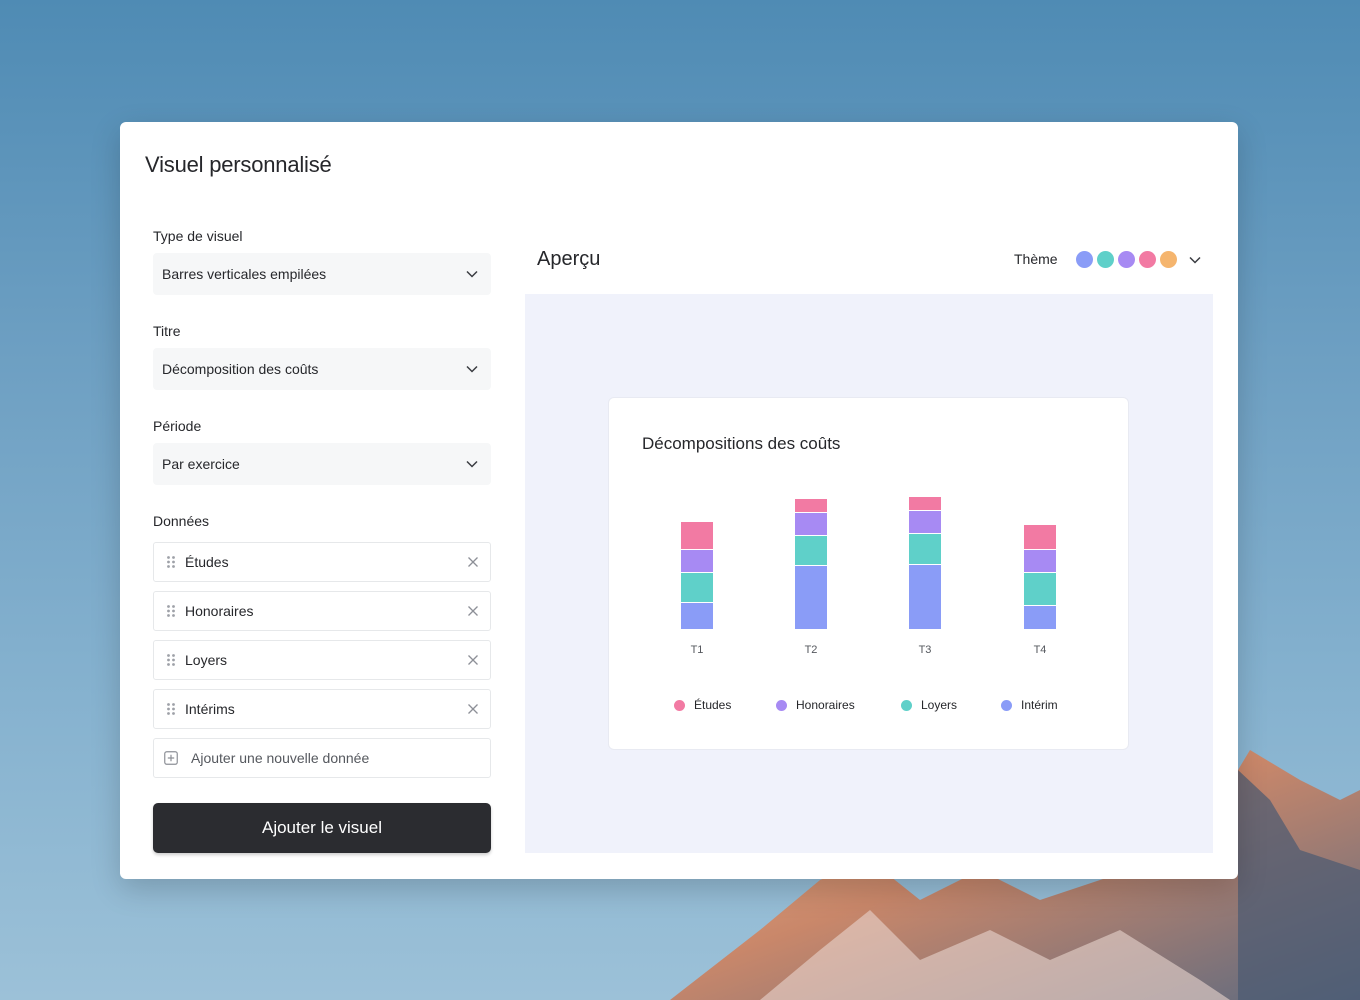 The image size is (1360, 1000). What do you see at coordinates (825, 705) in the screenshot?
I see `legend-label: Honoraires` at bounding box center [825, 705].